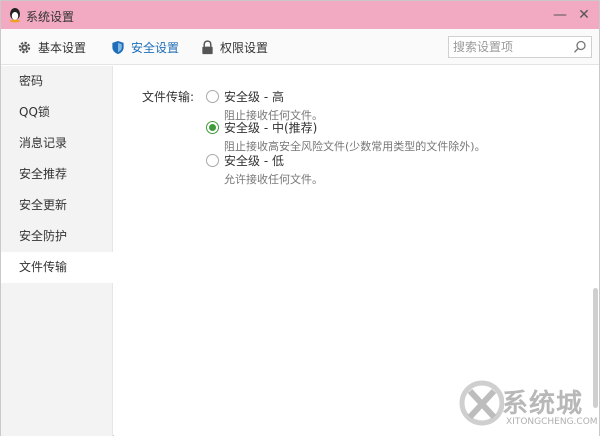 The image size is (600, 436). I want to click on tab-label: 权限设置, so click(244, 47).